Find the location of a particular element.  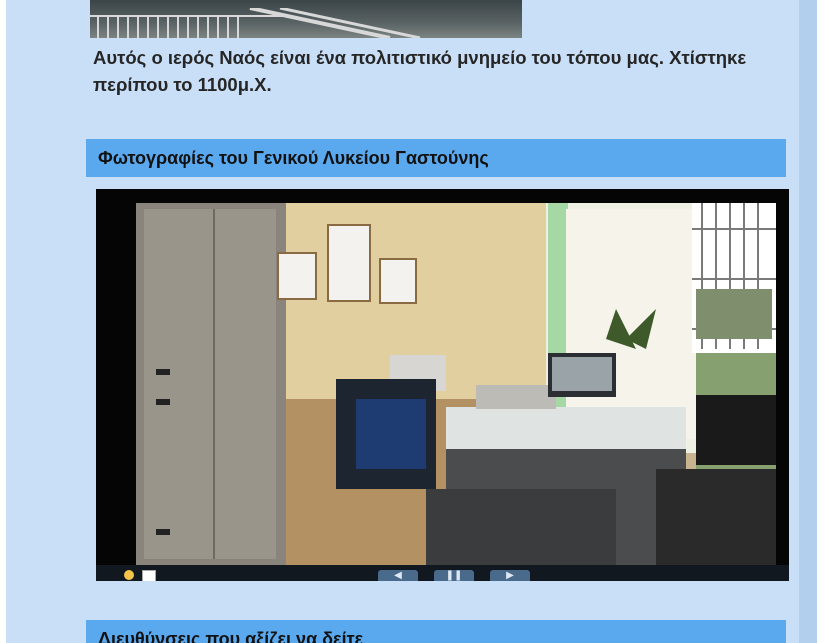

pause-icon: ❚❚ is located at coordinates (454, 575).